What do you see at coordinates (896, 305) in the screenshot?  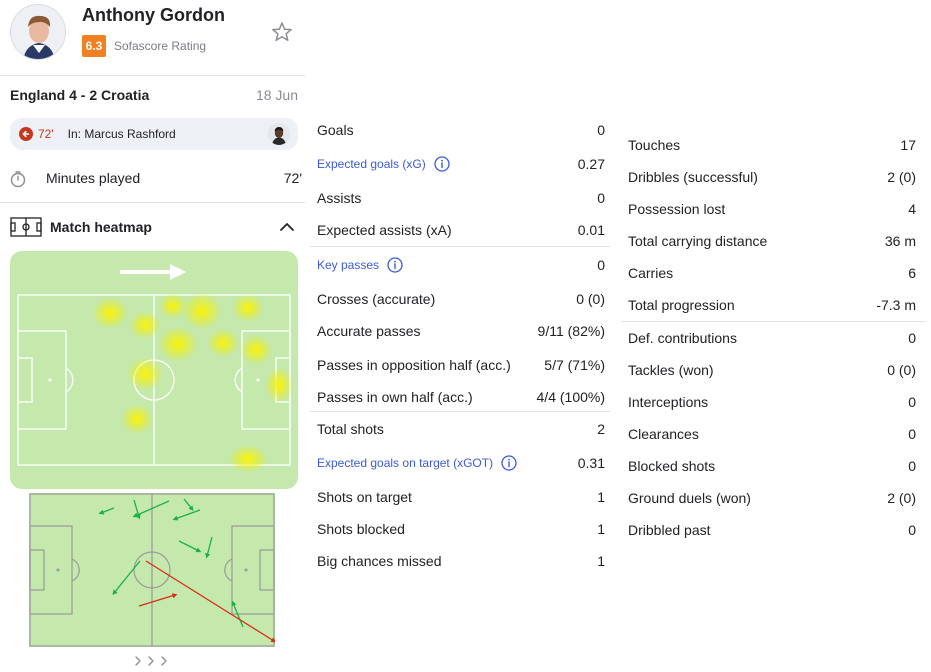 I see `stat-value: -7.3 m` at bounding box center [896, 305].